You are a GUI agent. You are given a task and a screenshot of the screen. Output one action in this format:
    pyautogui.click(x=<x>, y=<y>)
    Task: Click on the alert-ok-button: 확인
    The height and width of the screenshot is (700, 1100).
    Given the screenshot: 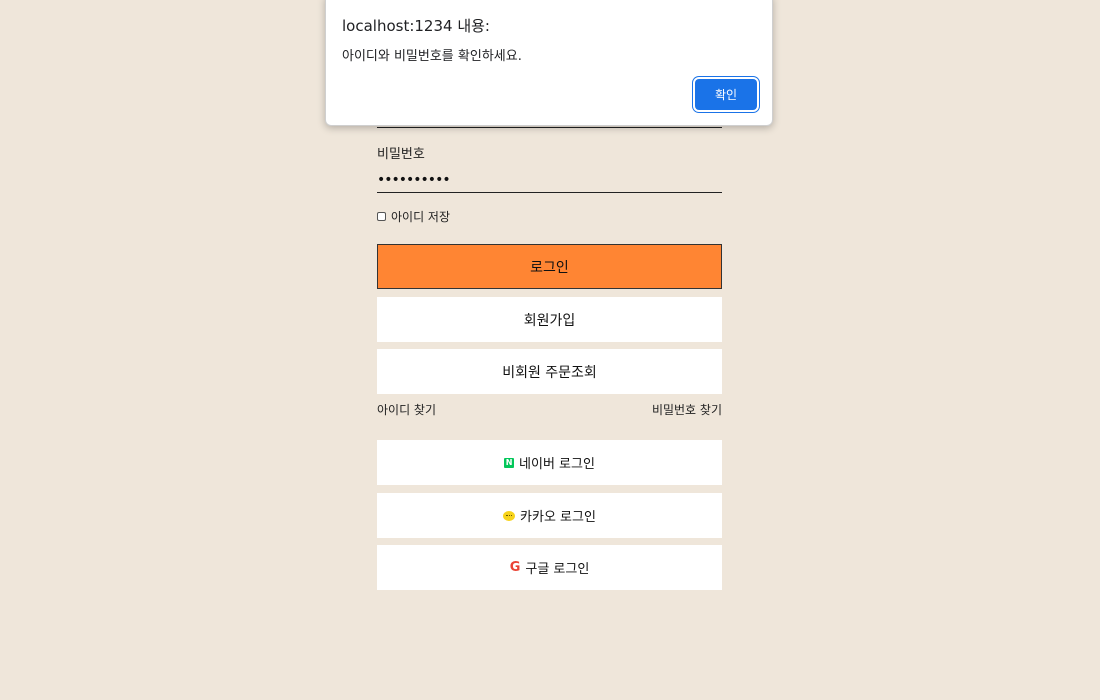 What is the action you would take?
    pyautogui.click(x=726, y=94)
    